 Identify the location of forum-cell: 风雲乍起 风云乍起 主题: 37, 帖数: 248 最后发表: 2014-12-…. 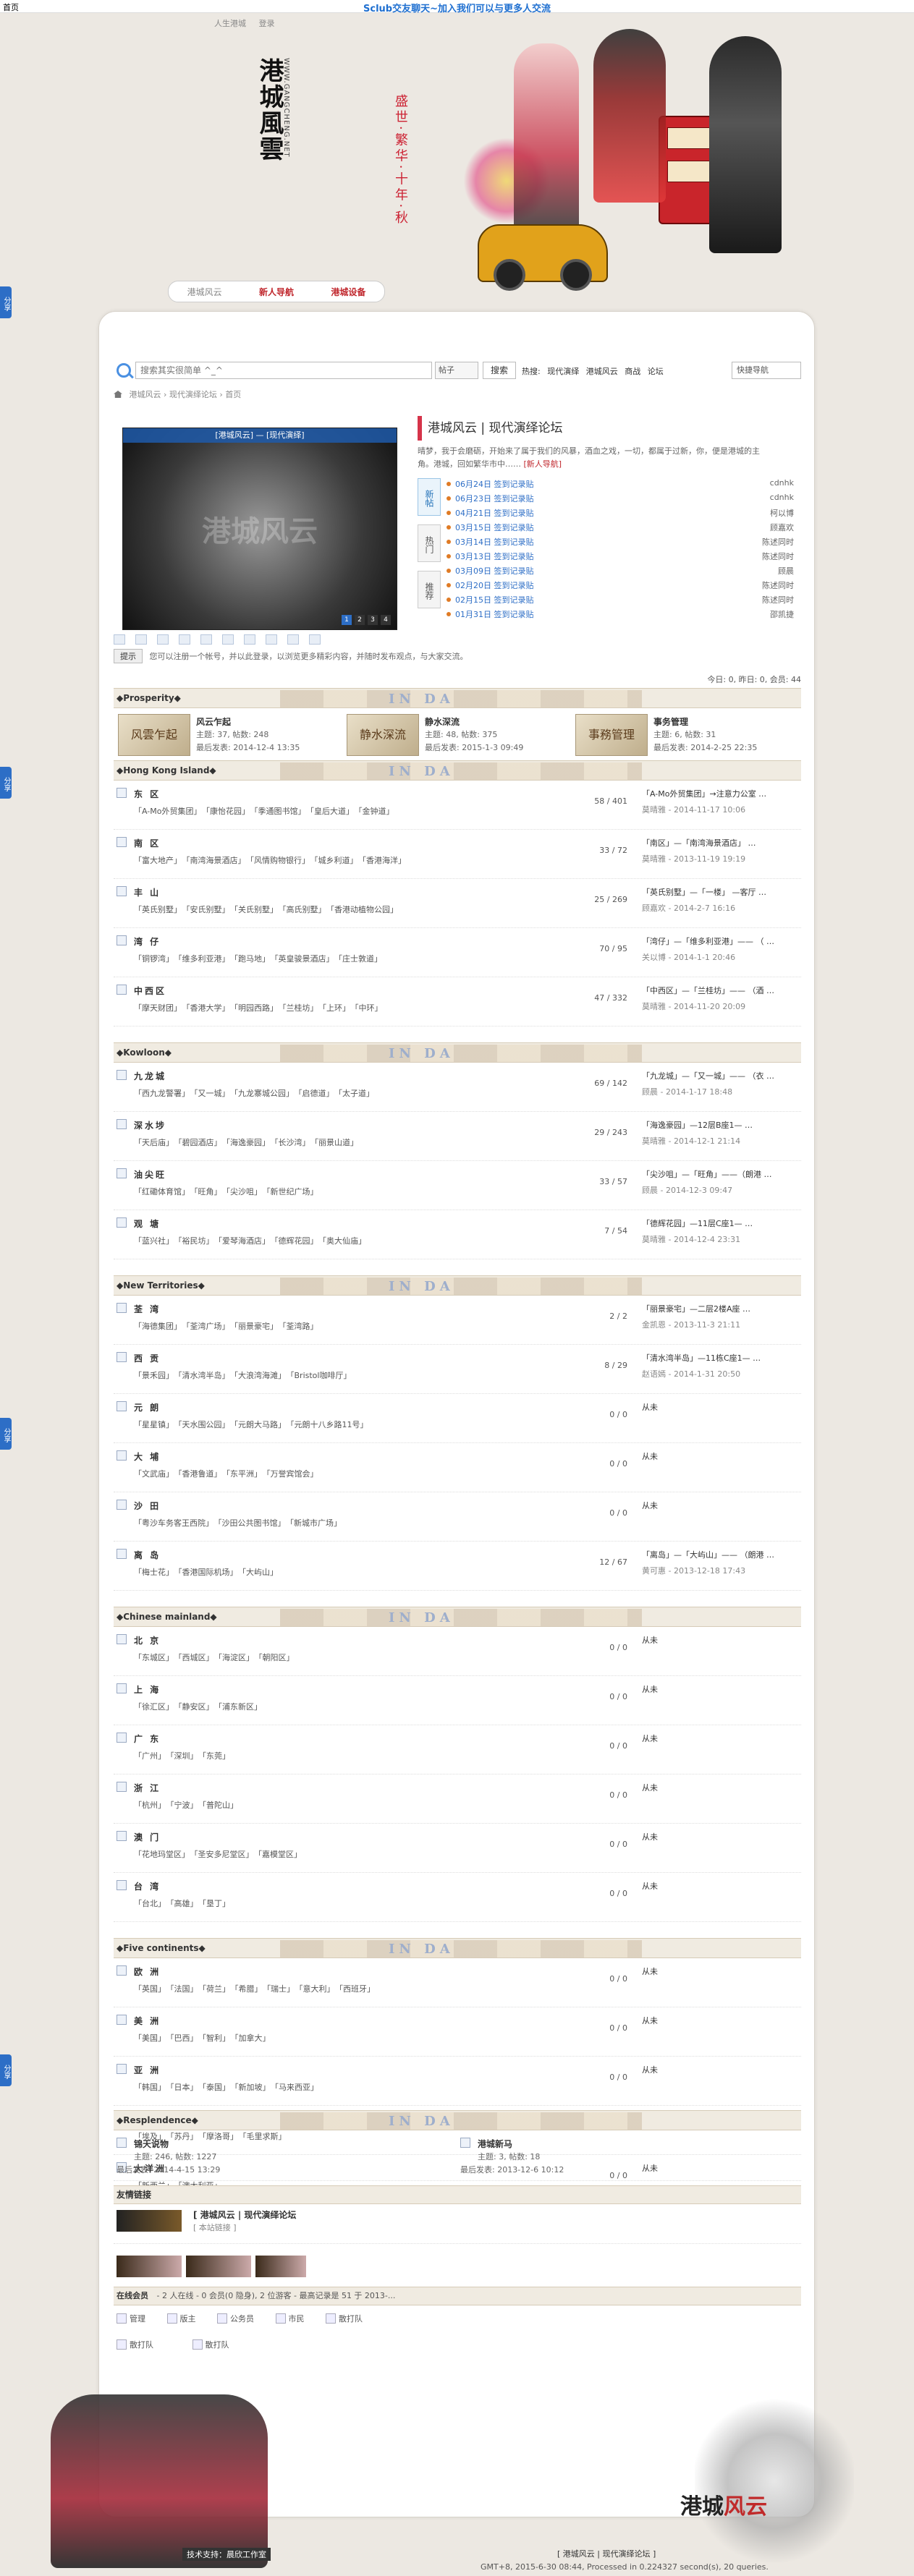
(228, 735).